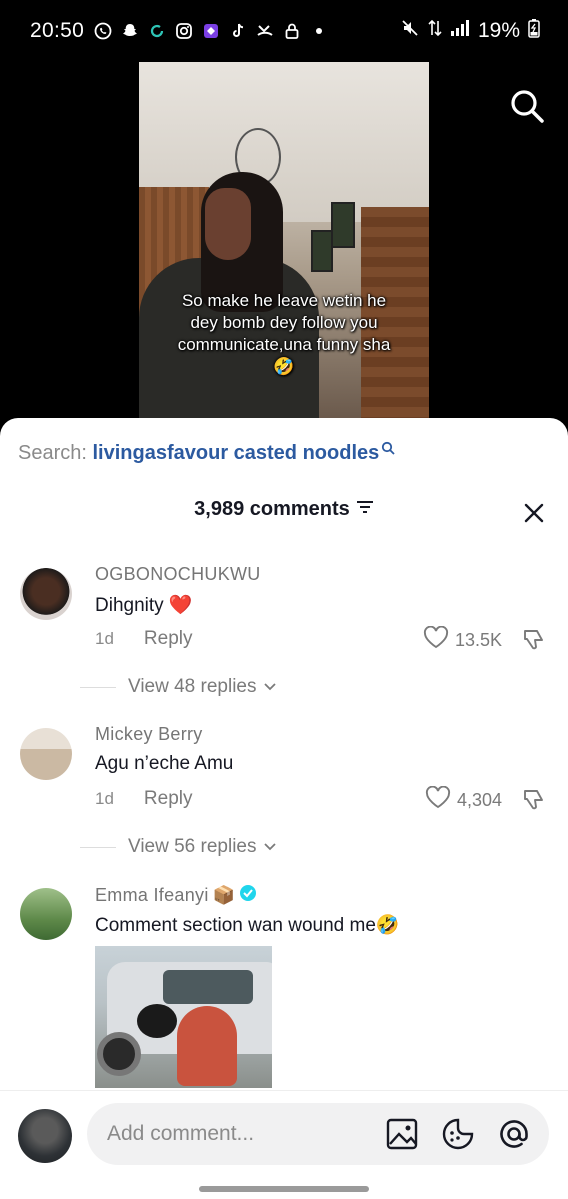  Describe the element at coordinates (236, 453) in the screenshot. I see `search-query: livingasfavour casted noodles` at that location.